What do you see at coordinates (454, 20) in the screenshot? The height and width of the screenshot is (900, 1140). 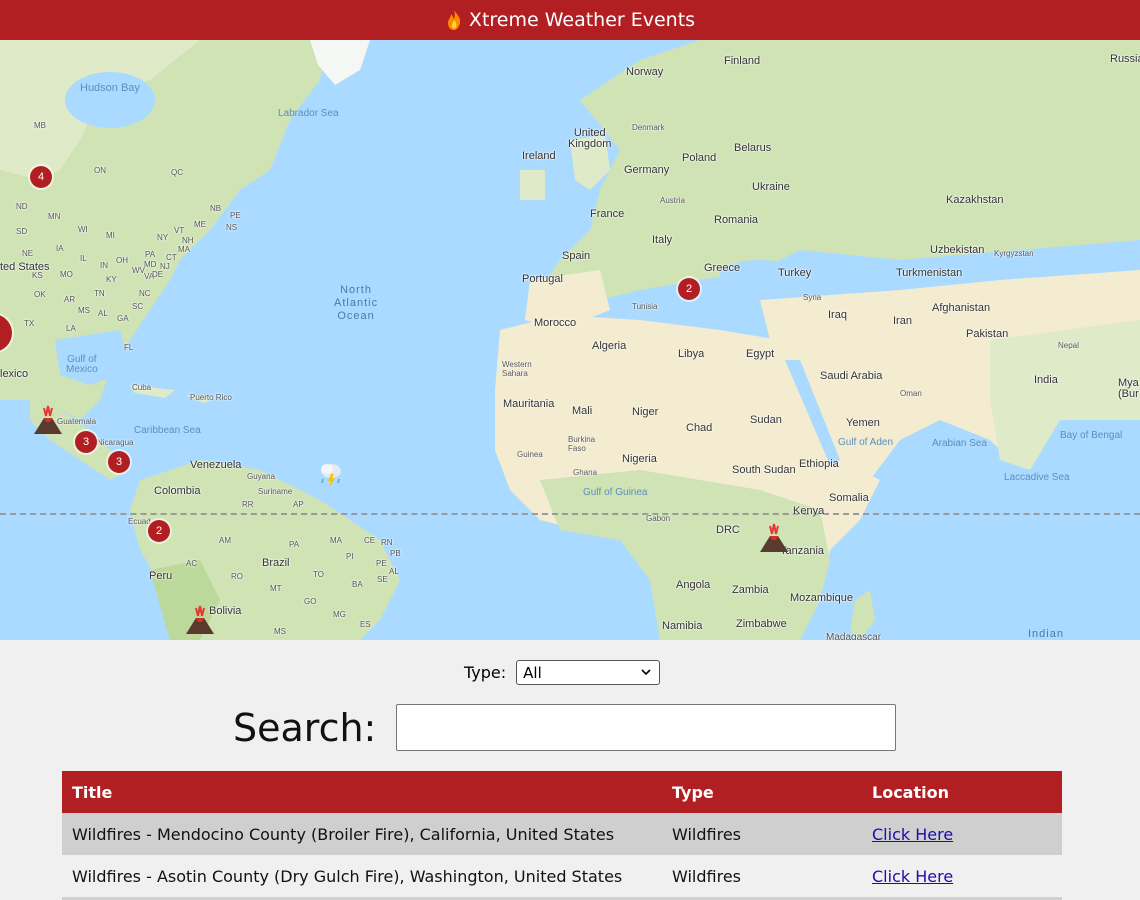 I see `fire-icon` at bounding box center [454, 20].